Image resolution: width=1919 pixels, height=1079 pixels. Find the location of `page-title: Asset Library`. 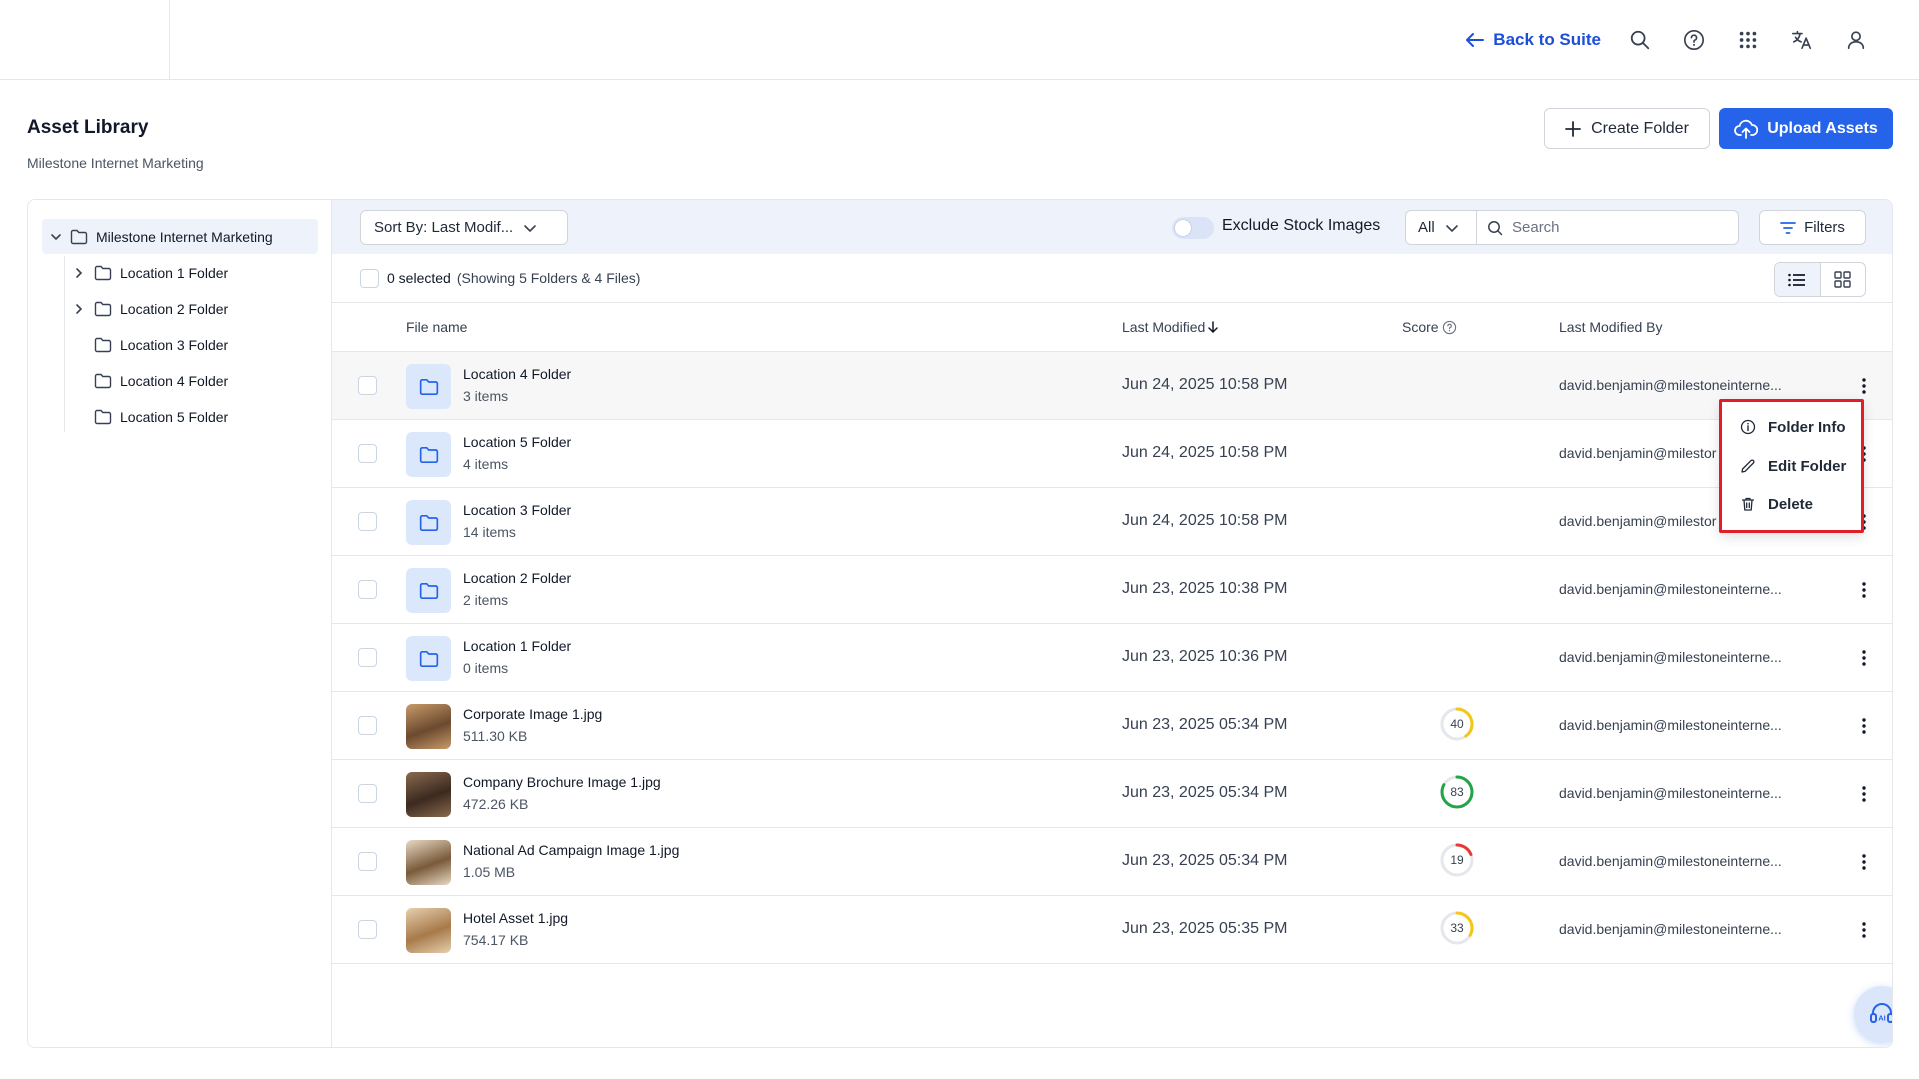

page-title: Asset Library is located at coordinates (88, 127).